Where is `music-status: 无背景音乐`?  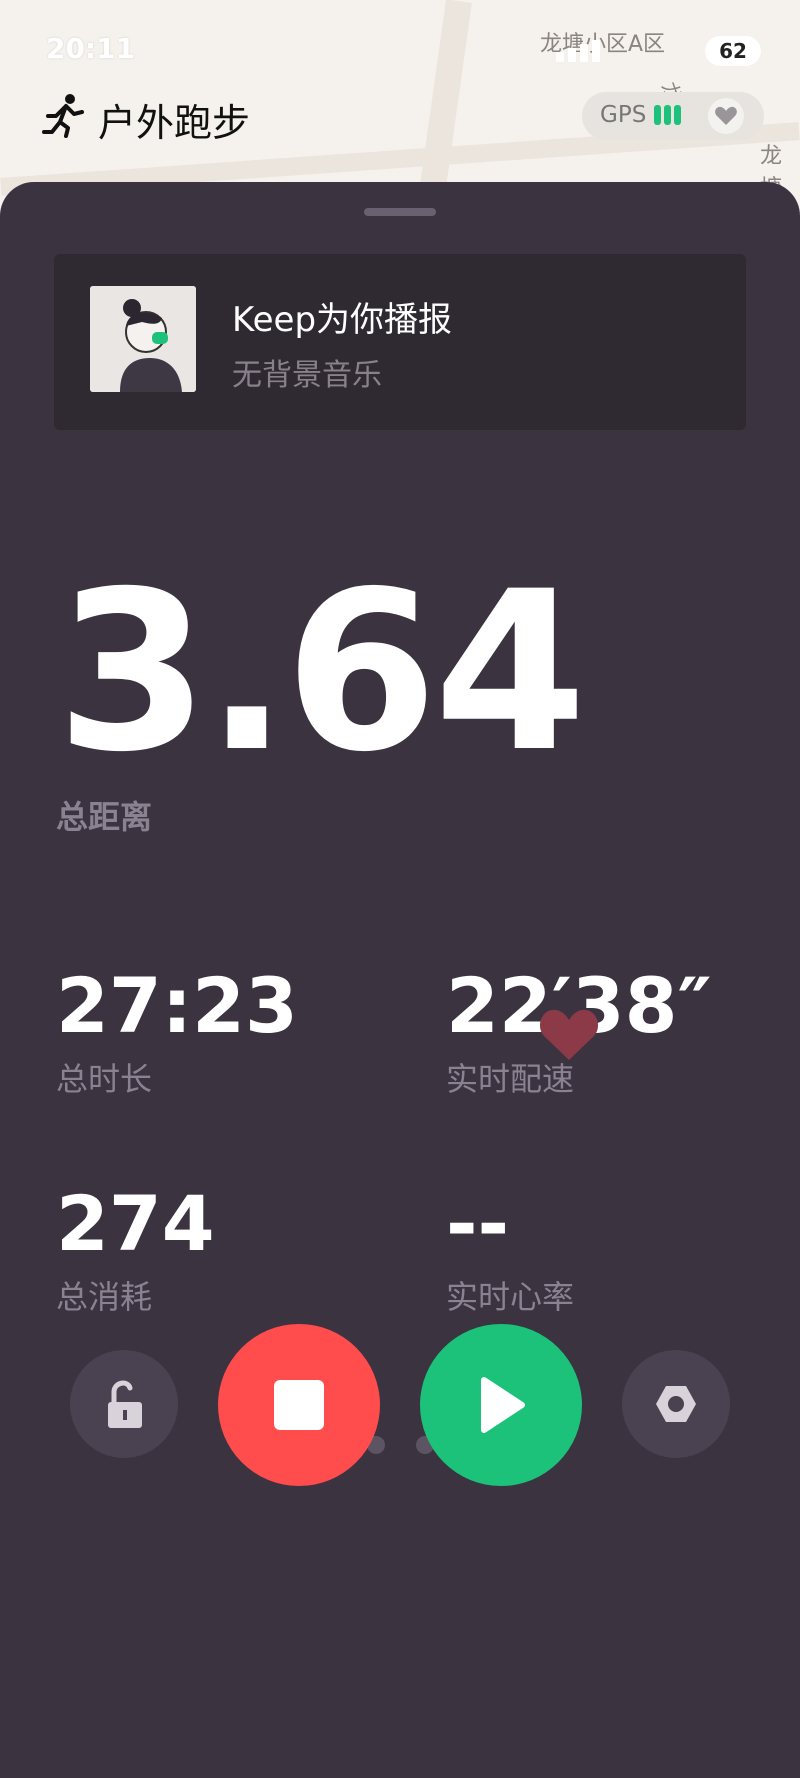 music-status: 无背景音乐 is located at coordinates (307, 375).